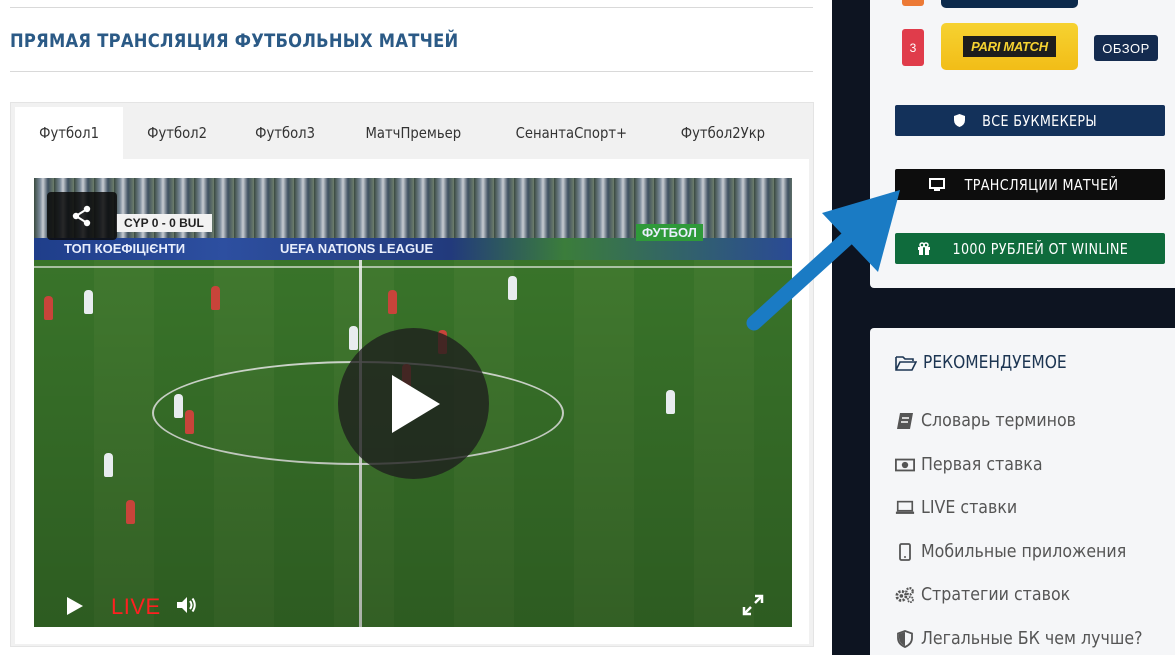 Image resolution: width=1175 pixels, height=655 pixels. Describe the element at coordinates (905, 551) in the screenshot. I see `mobile-icon` at that location.